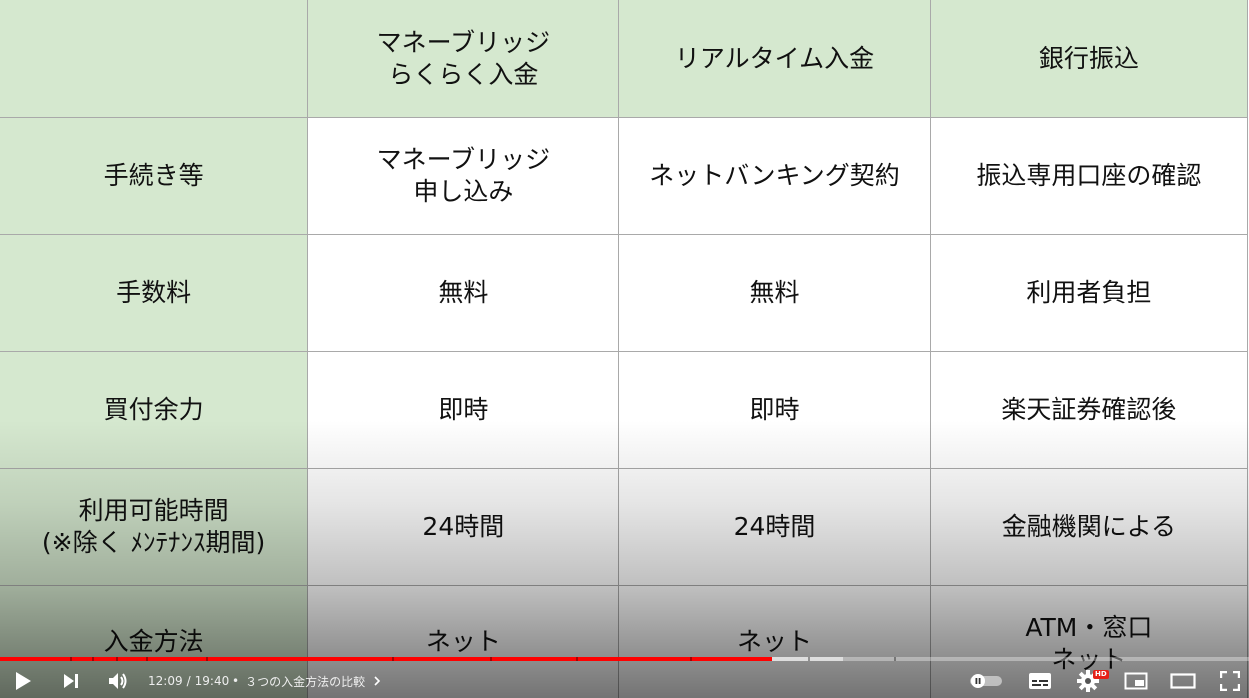 This screenshot has height=698, width=1249. What do you see at coordinates (1089, 176) in the screenshot?
I see `table-cell: 振込専用口座の確認` at bounding box center [1089, 176].